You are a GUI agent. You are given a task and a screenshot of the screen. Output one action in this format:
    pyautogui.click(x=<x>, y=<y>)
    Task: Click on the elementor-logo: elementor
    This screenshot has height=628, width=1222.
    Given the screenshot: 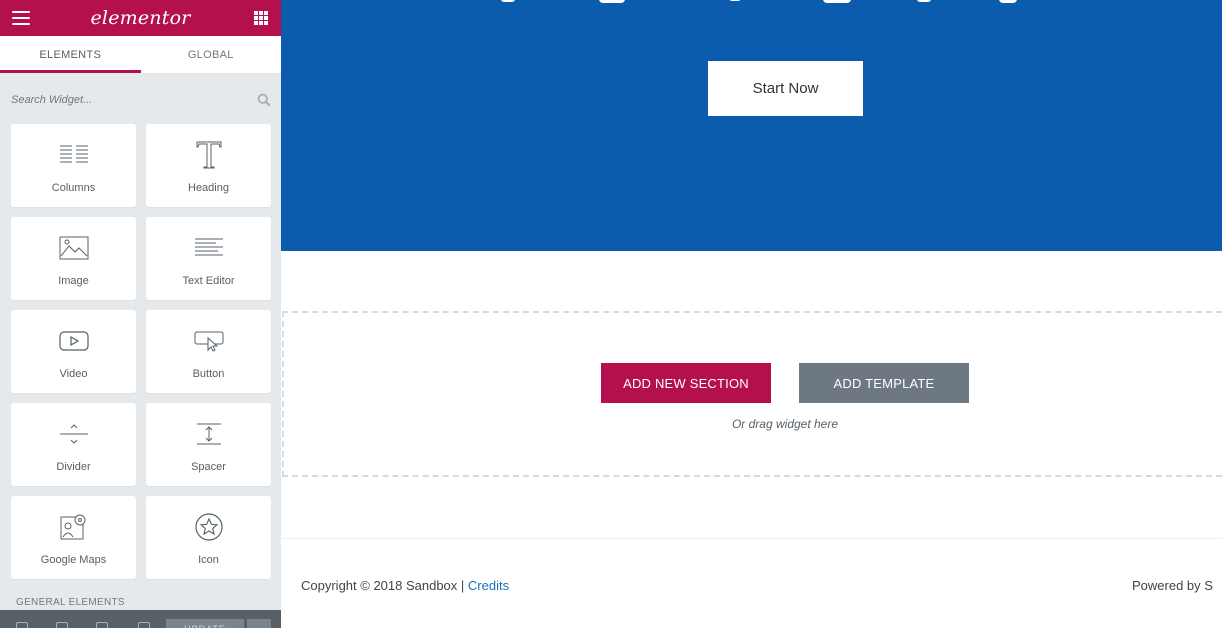 What is the action you would take?
    pyautogui.click(x=140, y=18)
    